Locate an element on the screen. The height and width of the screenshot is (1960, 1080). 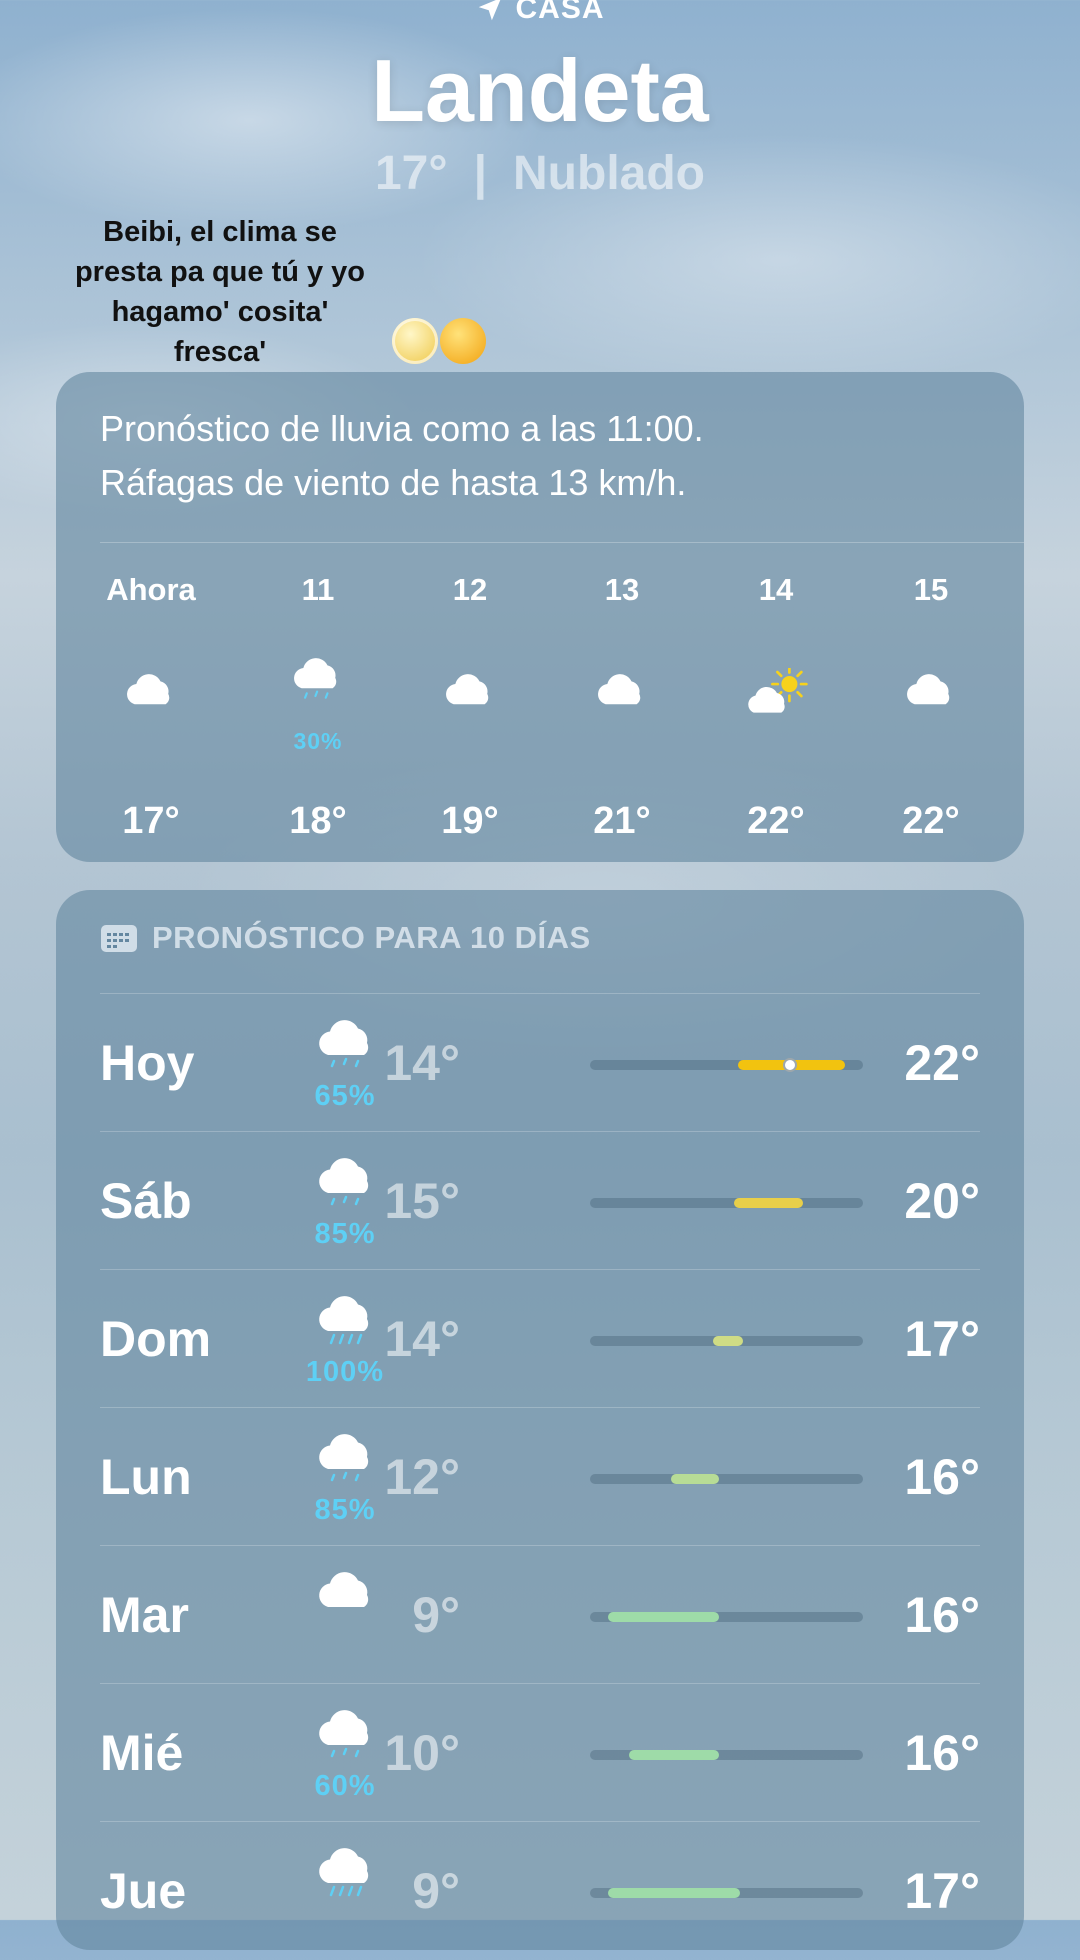
hour-label: 14 is located at coordinates (776, 589).